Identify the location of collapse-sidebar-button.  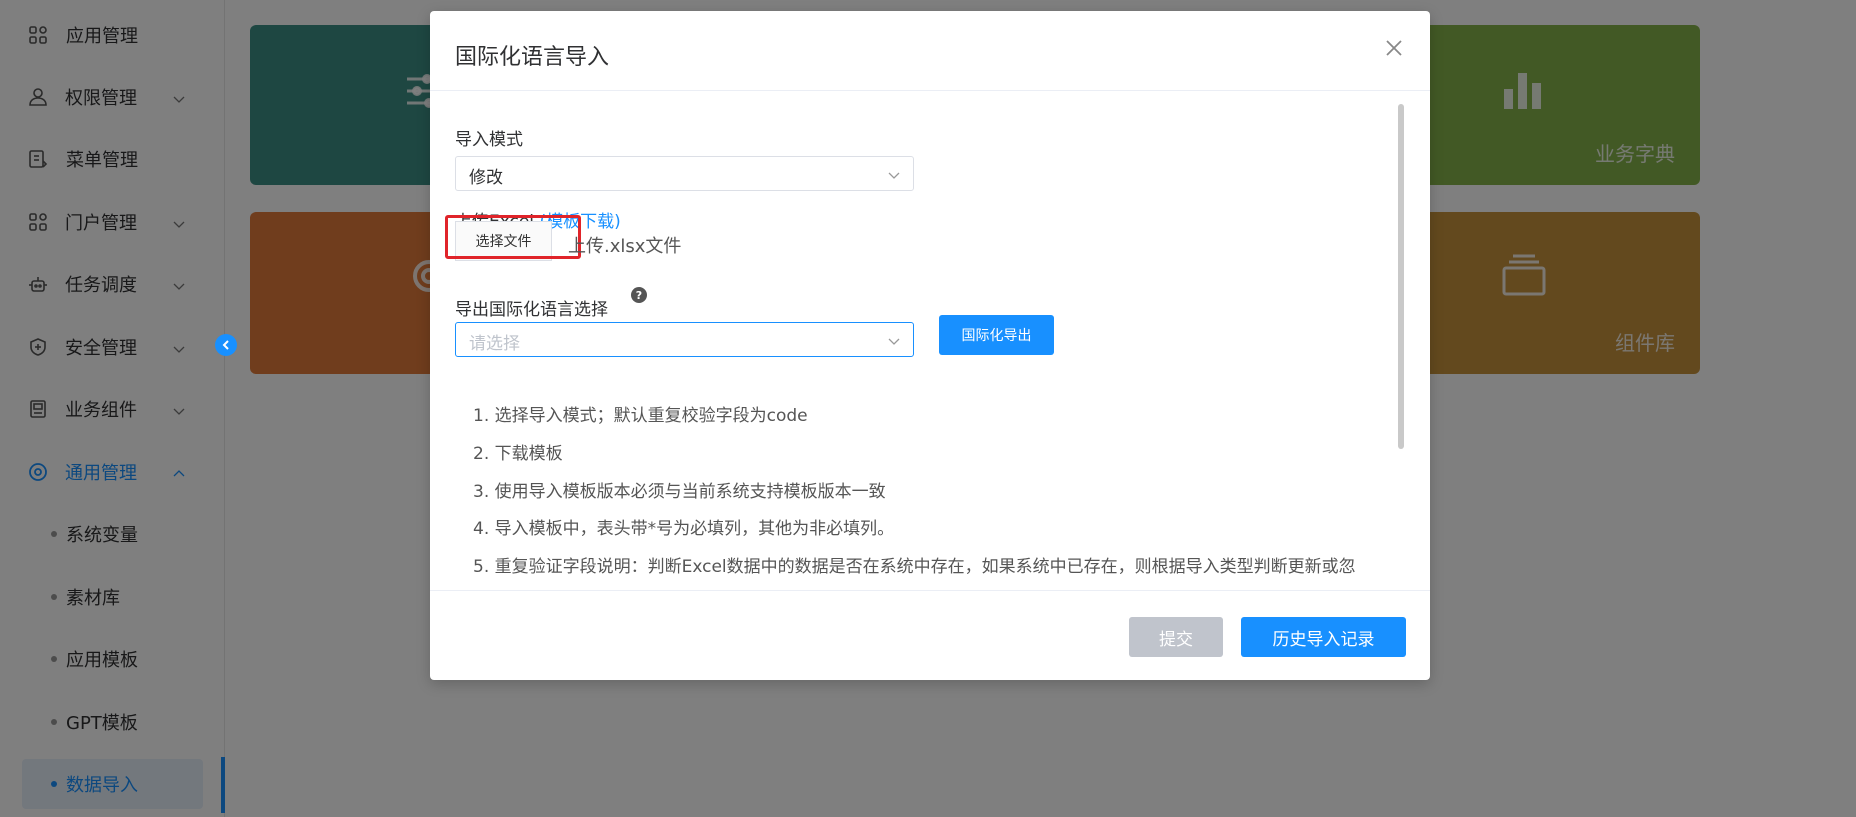
(226, 345).